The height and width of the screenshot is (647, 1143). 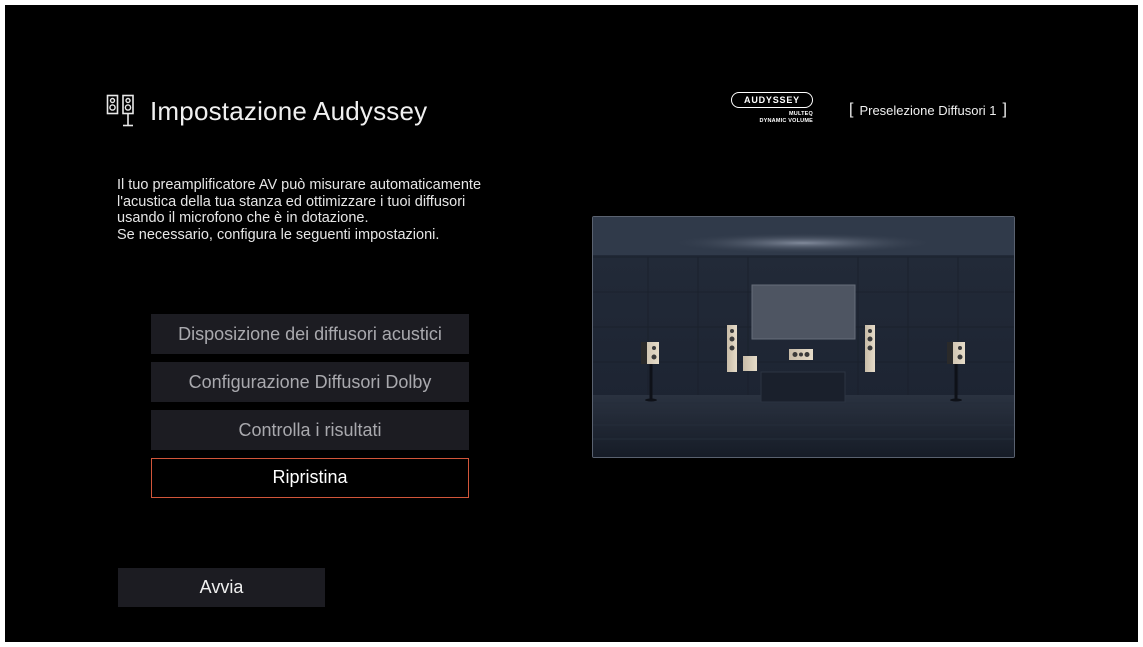 I want to click on header: Impostazione Audyssey, so click(x=266, y=111).